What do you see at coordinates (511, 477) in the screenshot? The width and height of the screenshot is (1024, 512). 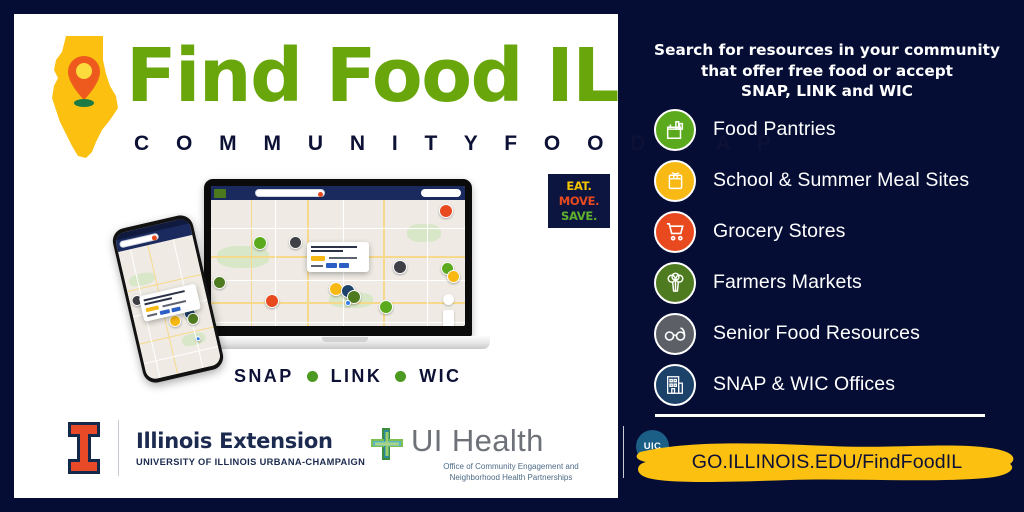 I see `ui-health-tagline-line-2: Neighborhood Health Partnerships` at bounding box center [511, 477].